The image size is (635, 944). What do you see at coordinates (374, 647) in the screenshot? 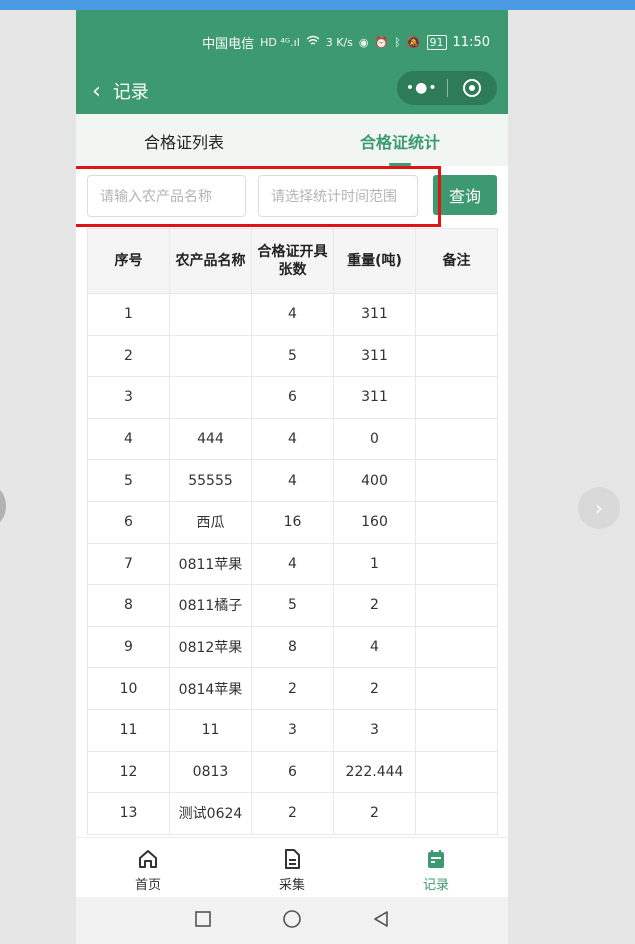
I see `cell-weight: 4` at bounding box center [374, 647].